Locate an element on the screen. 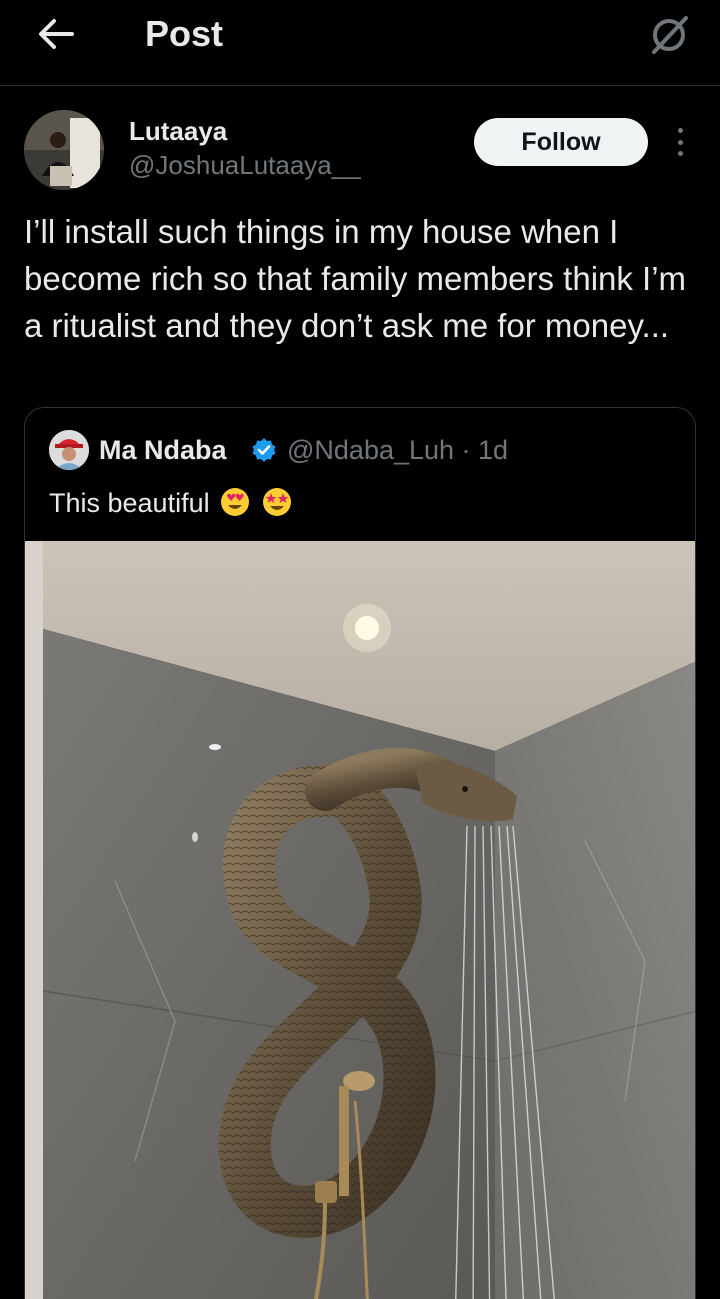  page-title: Post is located at coordinates (184, 33).